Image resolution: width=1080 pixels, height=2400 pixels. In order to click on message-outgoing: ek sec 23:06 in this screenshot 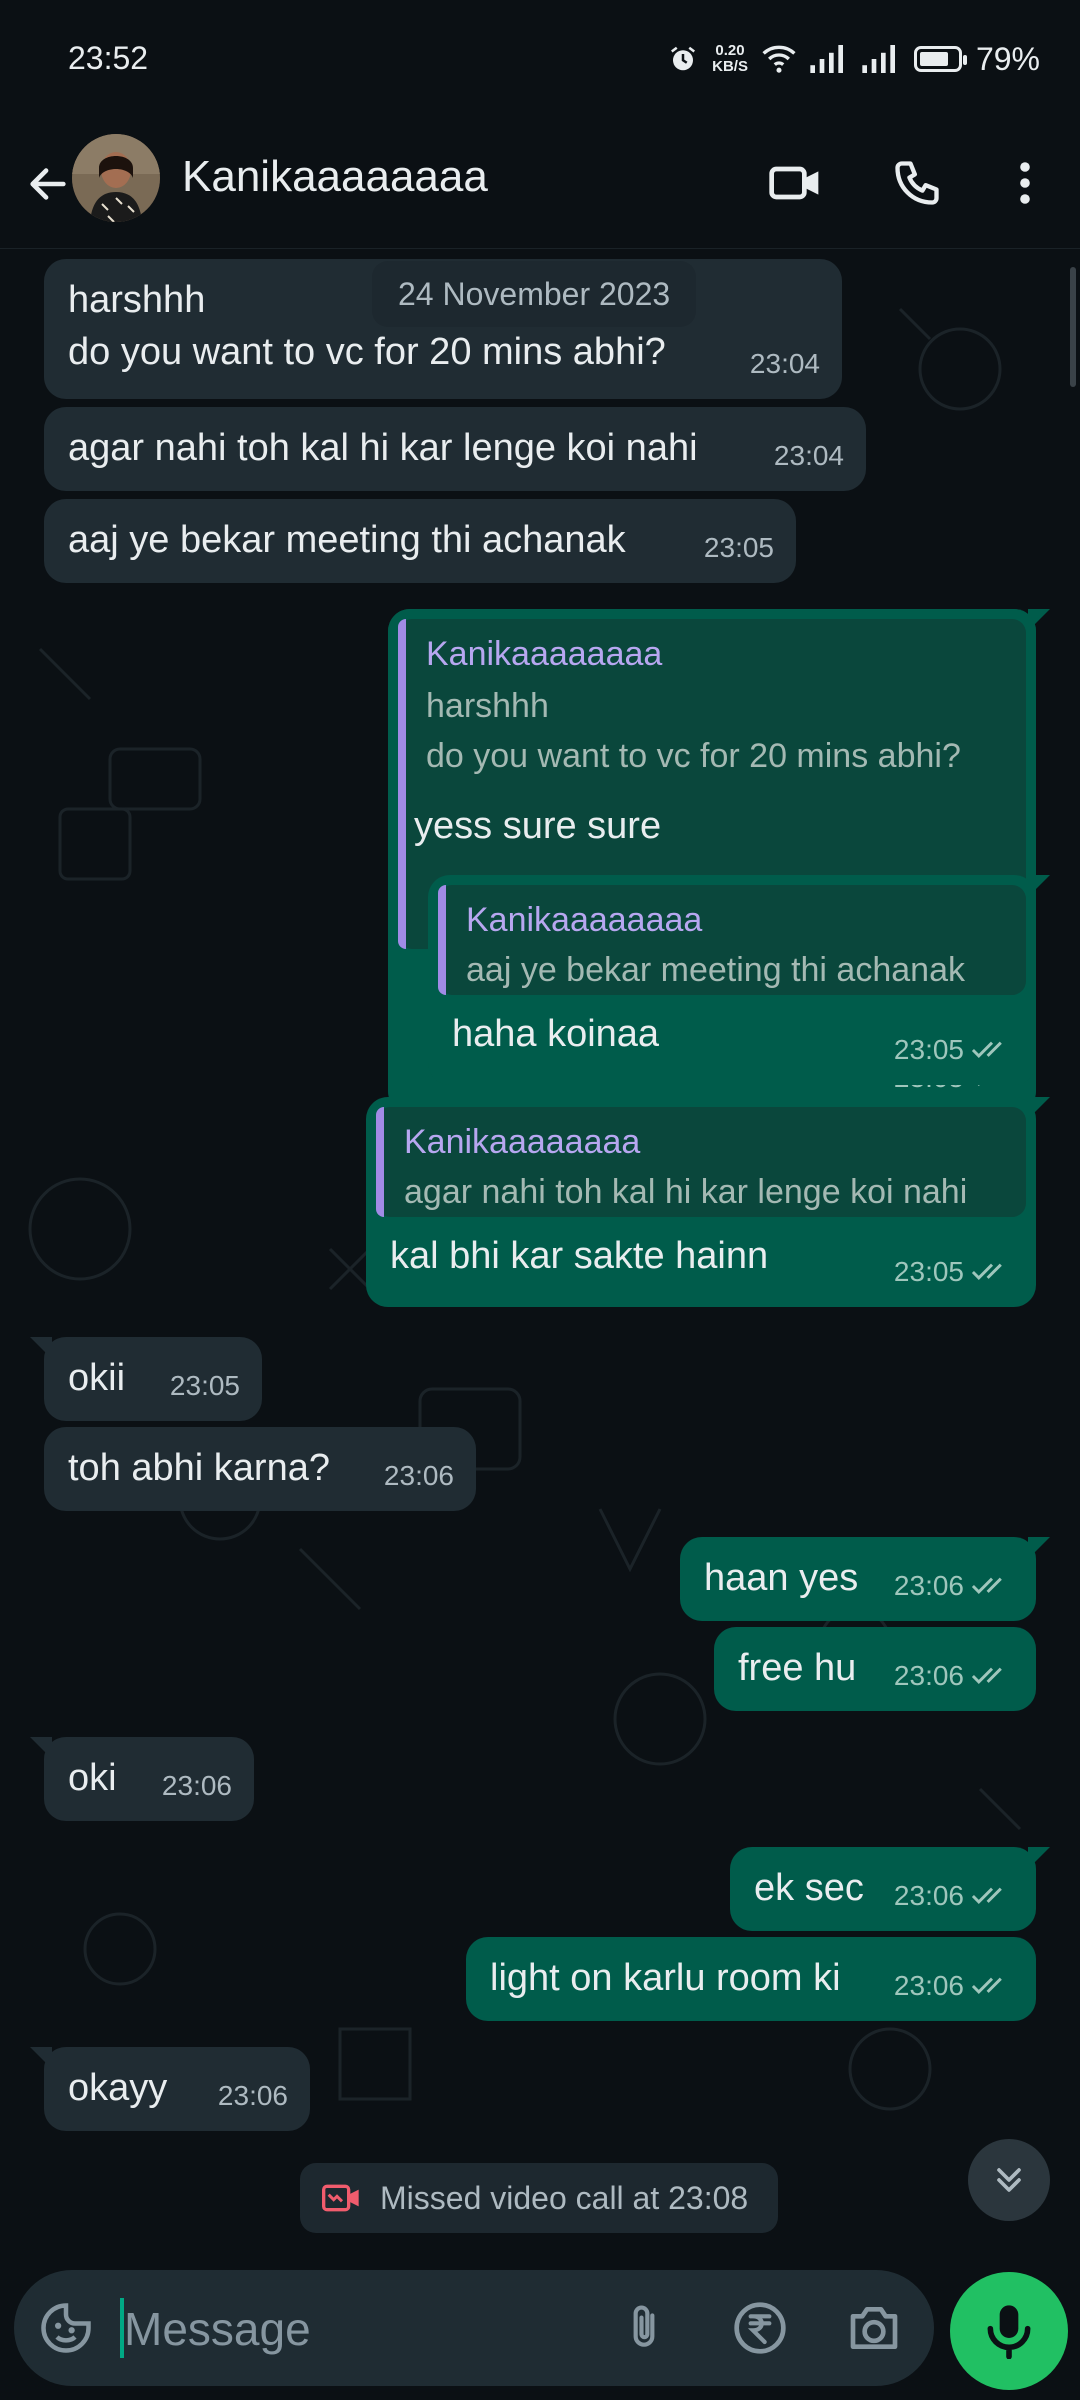, I will do `click(890, 1889)`.